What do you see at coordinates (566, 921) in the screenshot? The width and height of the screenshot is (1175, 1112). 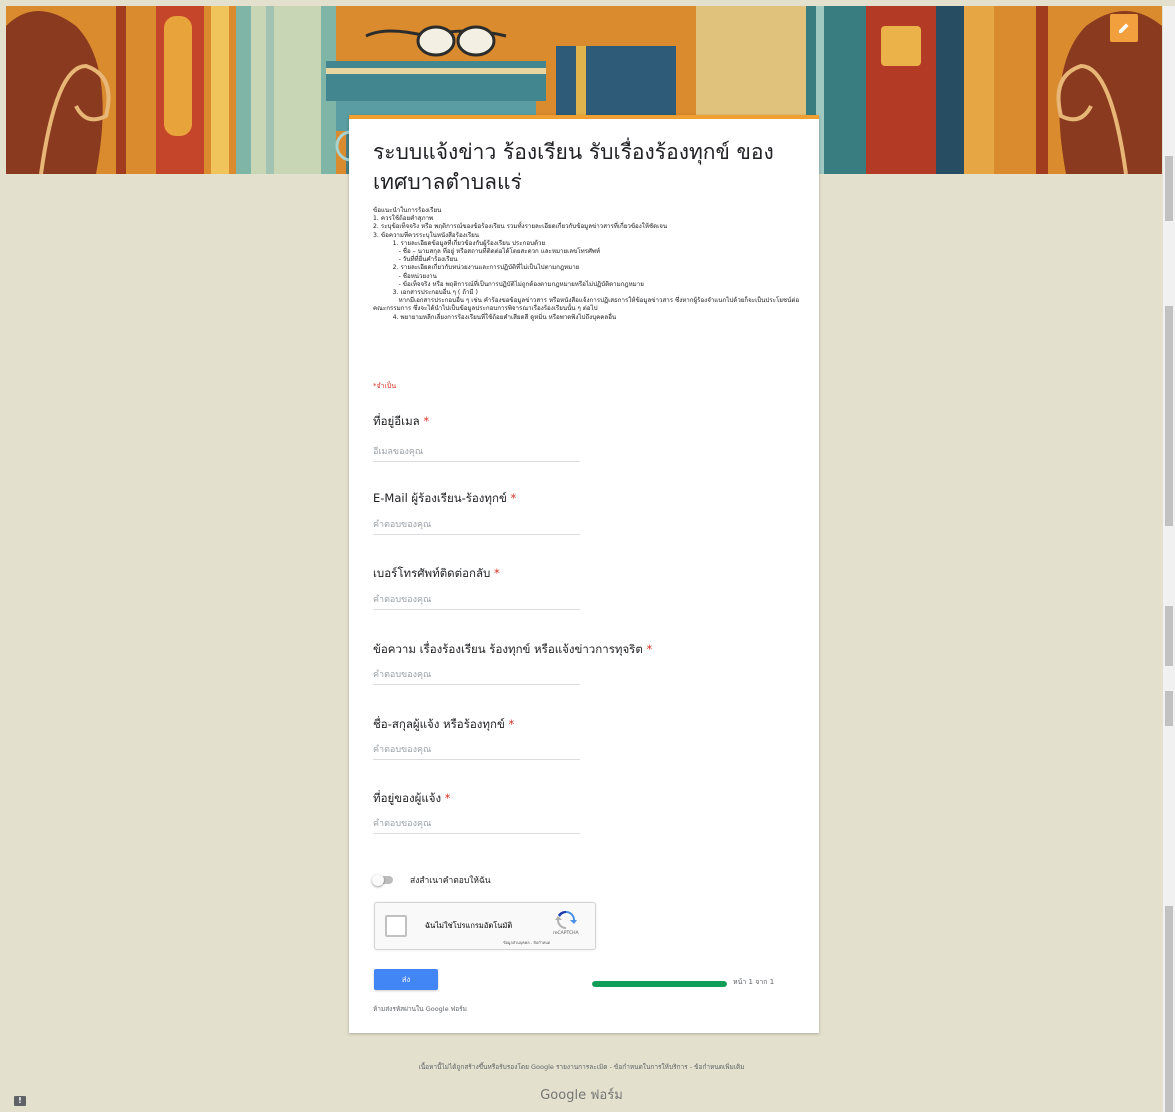 I see `recaptcha-logo-icon` at bounding box center [566, 921].